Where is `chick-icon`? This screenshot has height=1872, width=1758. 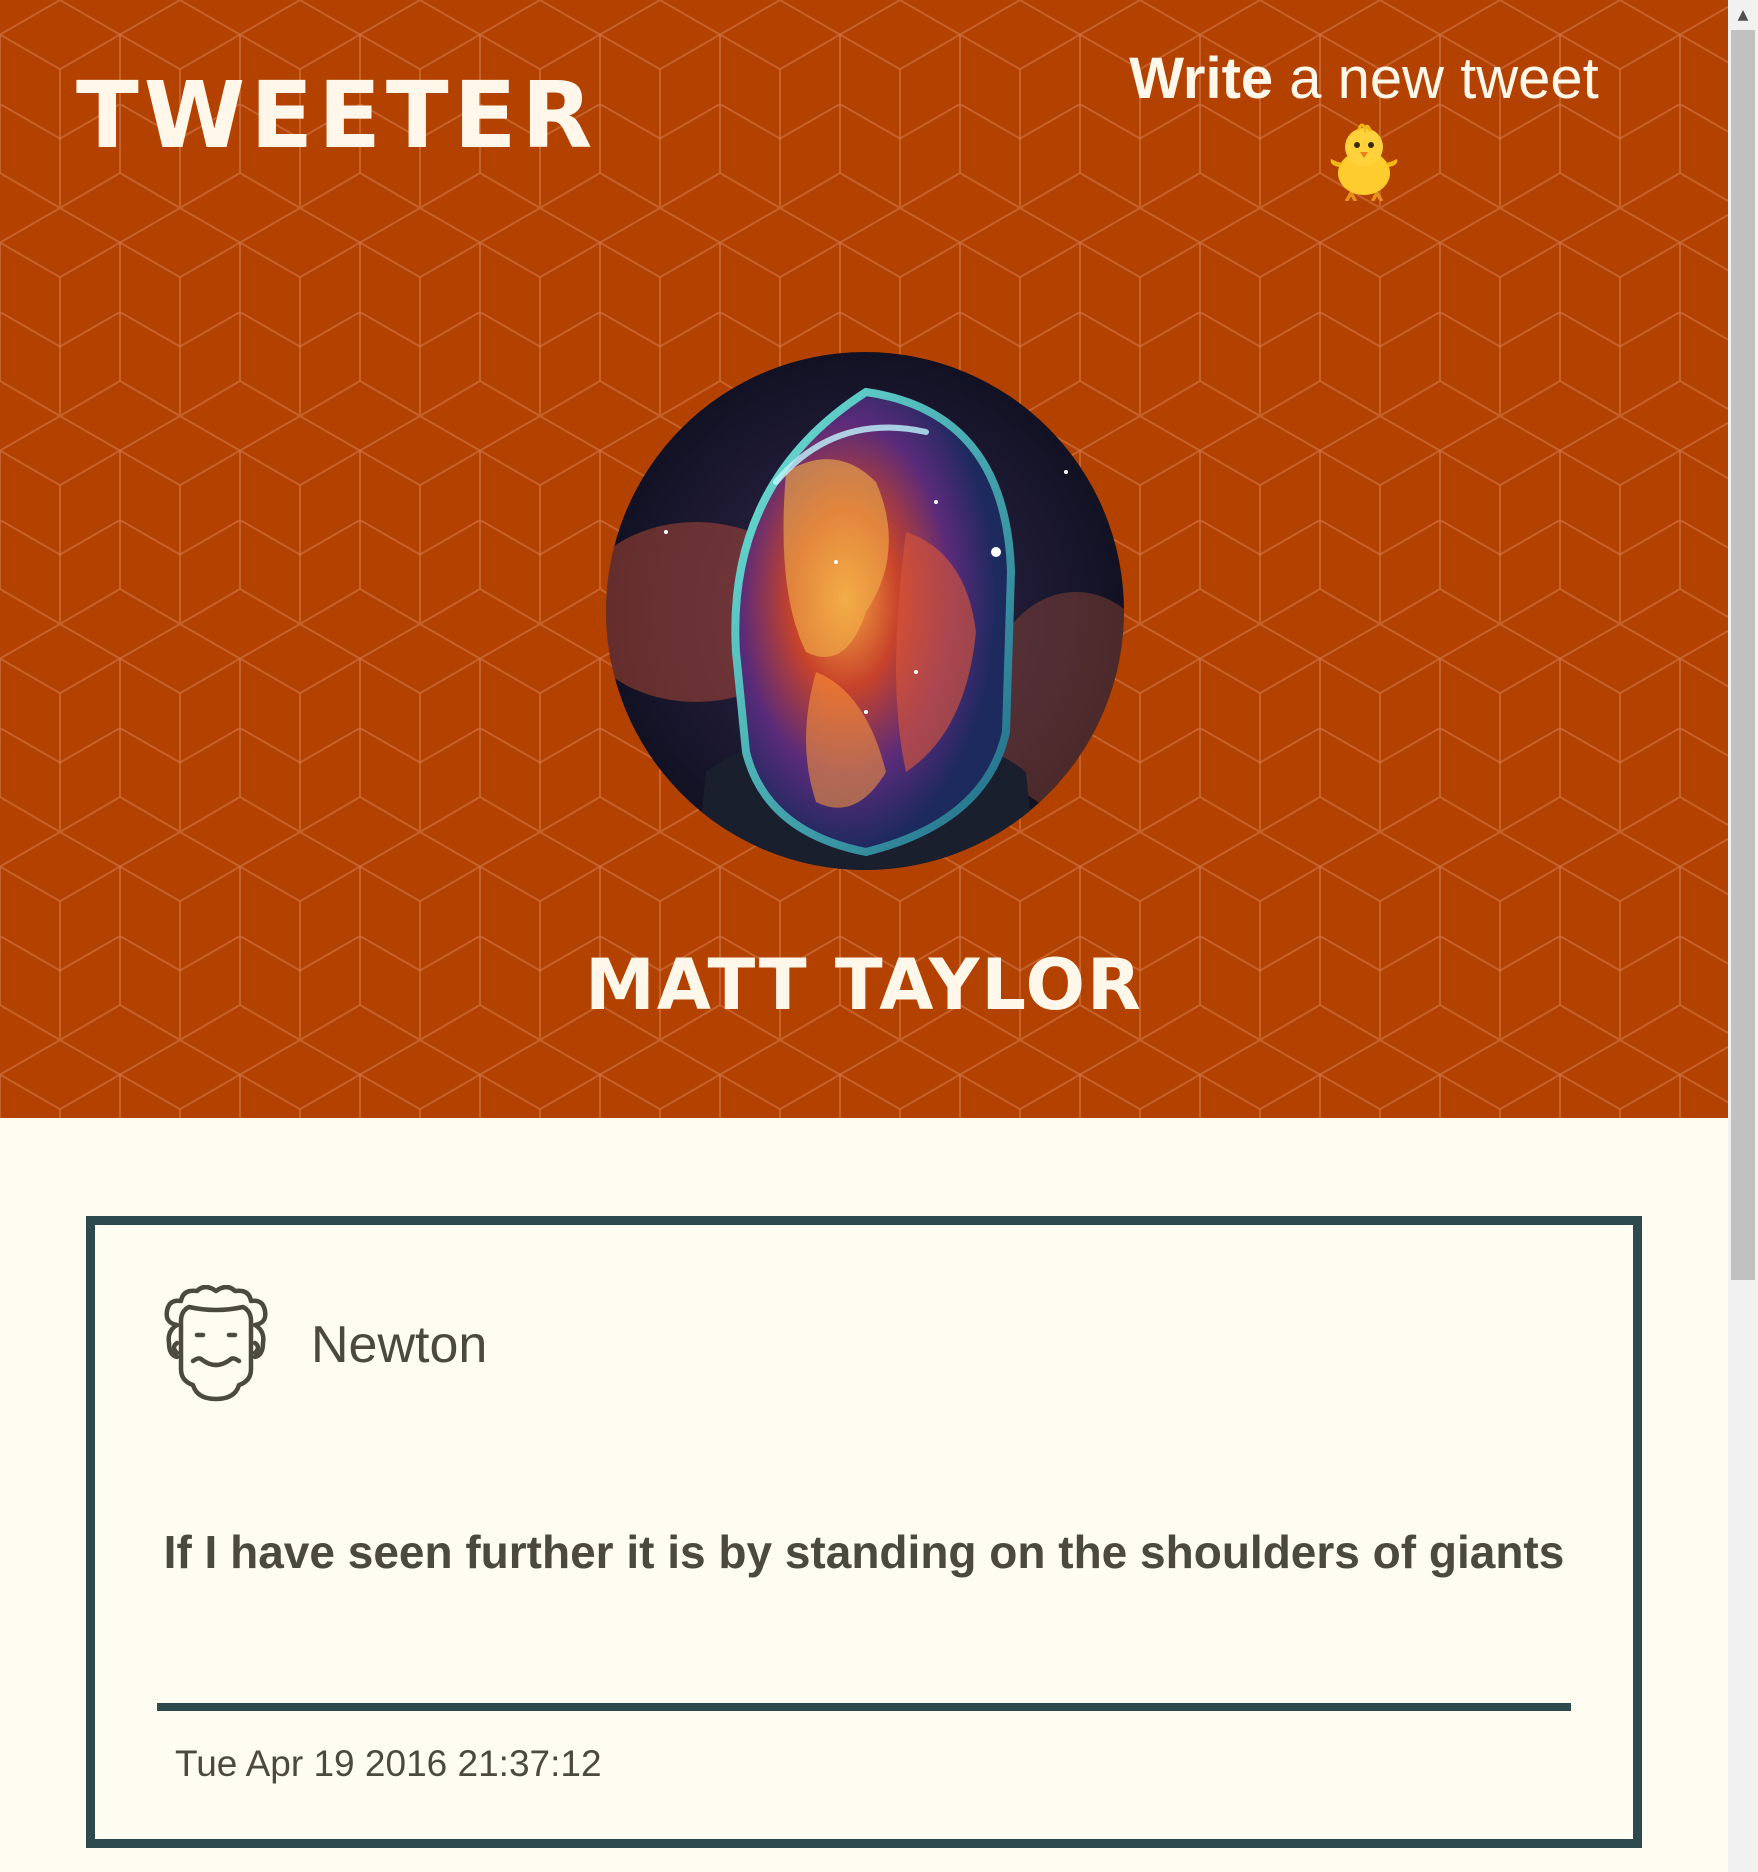
chick-icon is located at coordinates (1364, 162).